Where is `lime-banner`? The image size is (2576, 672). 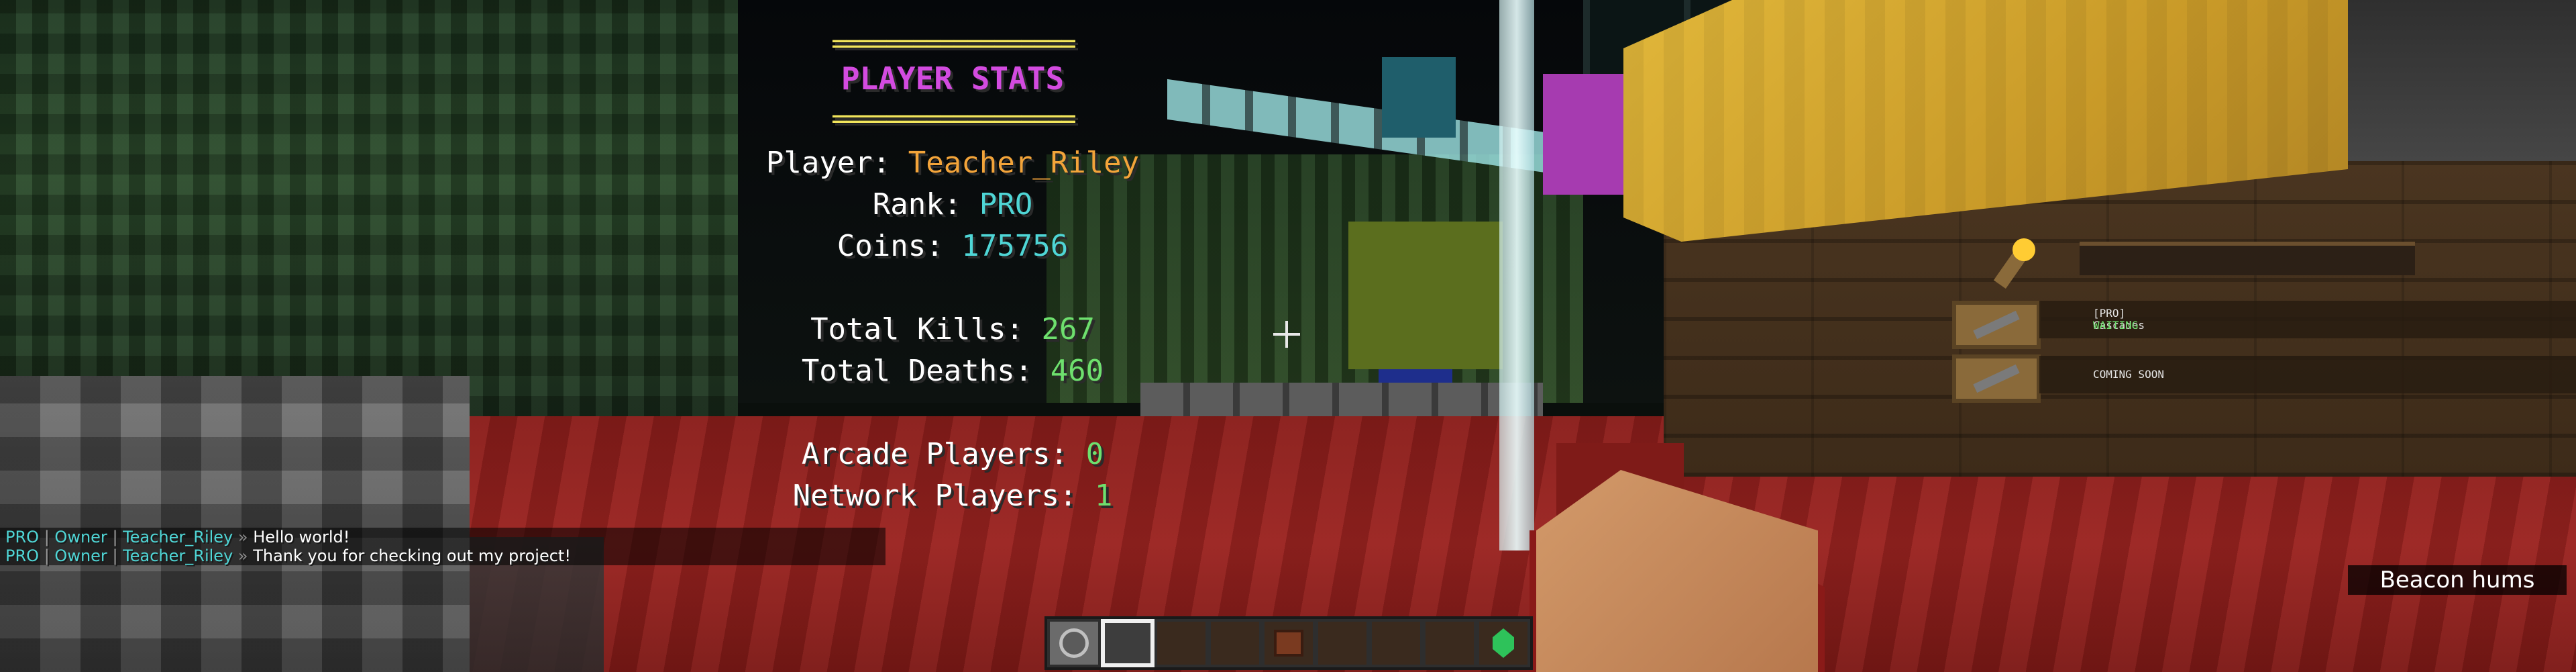
lime-banner is located at coordinates (1425, 295).